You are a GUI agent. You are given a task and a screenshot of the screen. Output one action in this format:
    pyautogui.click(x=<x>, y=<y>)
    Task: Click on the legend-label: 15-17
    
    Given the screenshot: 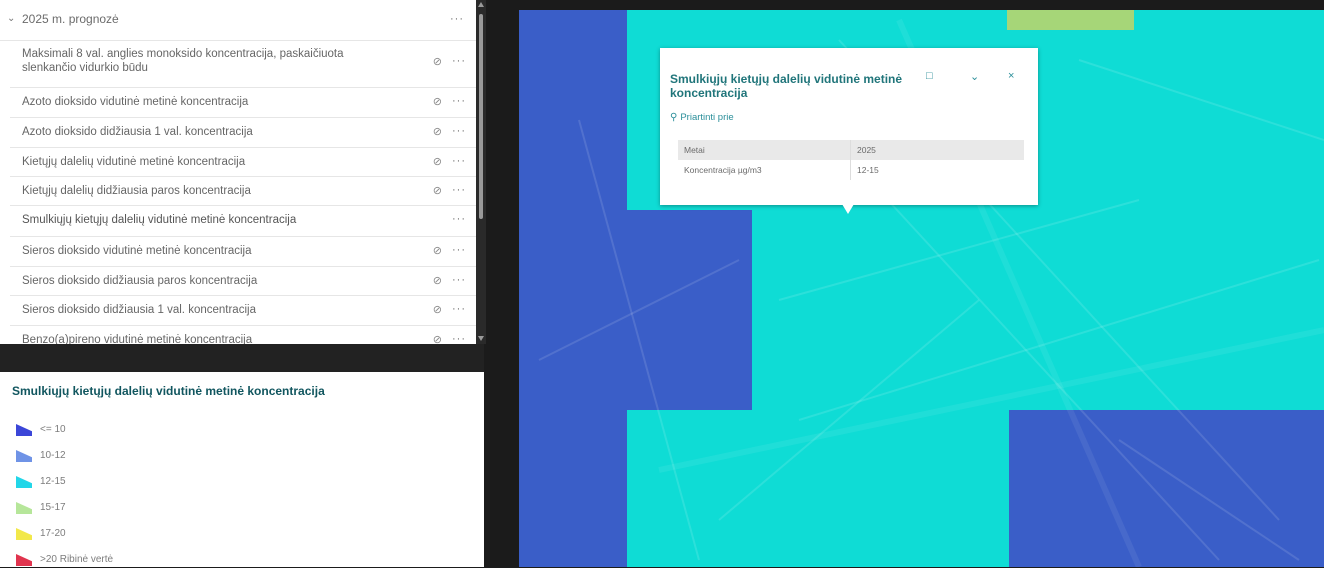 What is the action you would take?
    pyautogui.click(x=53, y=507)
    